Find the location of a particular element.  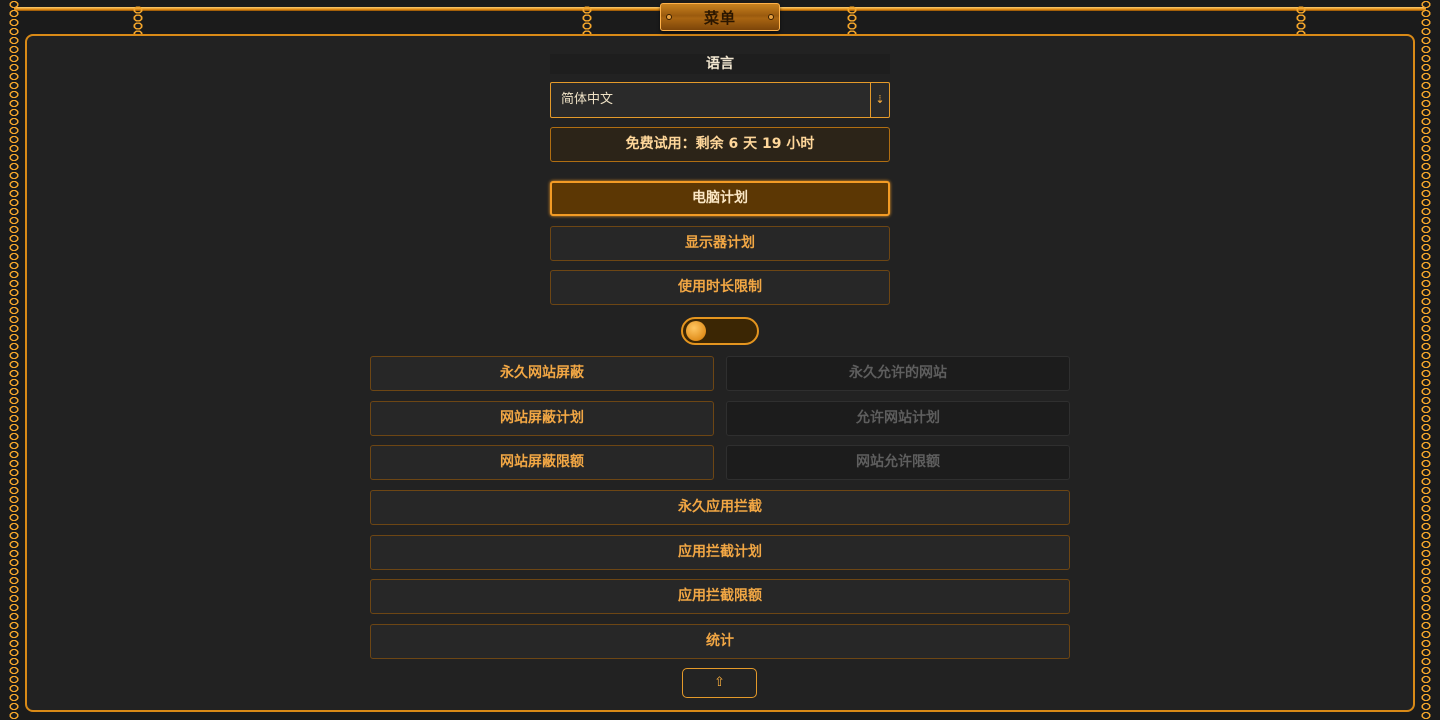

app-block-quota-button: 应用拦截限额 is located at coordinates (720, 596).